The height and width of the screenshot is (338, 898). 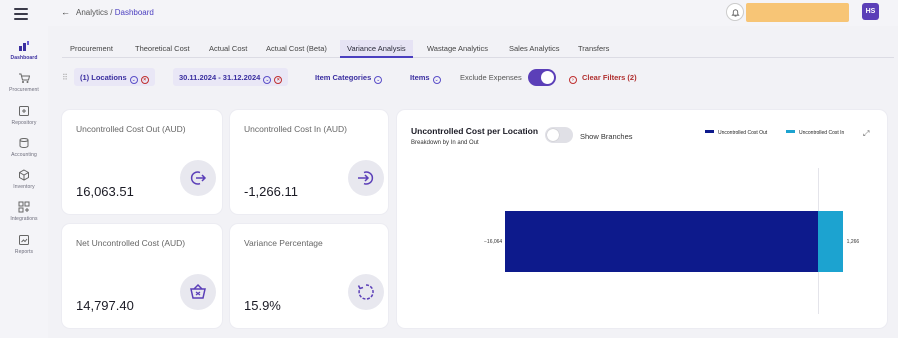 I want to click on sidebar-item-repository: Repository, so click(x=24, y=115).